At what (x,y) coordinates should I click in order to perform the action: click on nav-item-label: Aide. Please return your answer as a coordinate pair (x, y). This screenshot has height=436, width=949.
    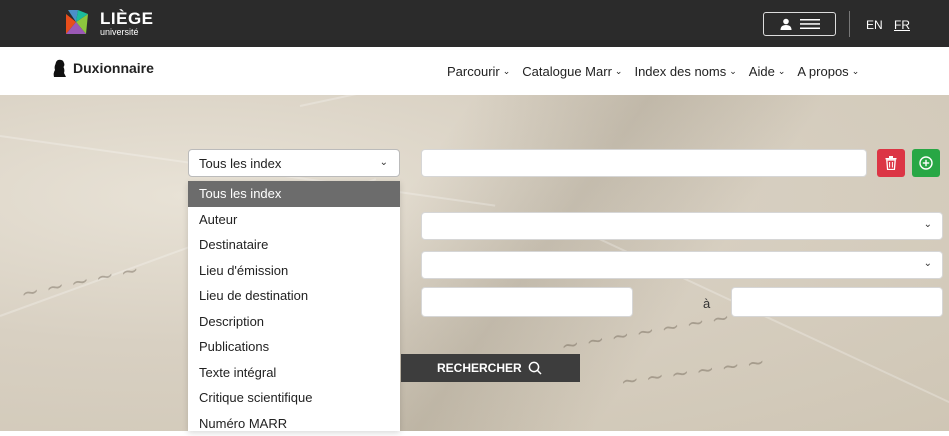
    Looking at the image, I should click on (762, 71).